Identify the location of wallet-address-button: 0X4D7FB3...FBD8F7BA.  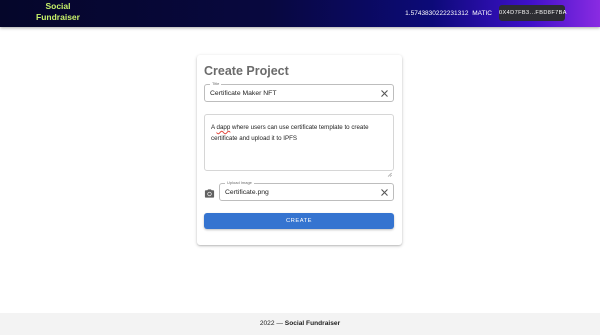
(533, 13).